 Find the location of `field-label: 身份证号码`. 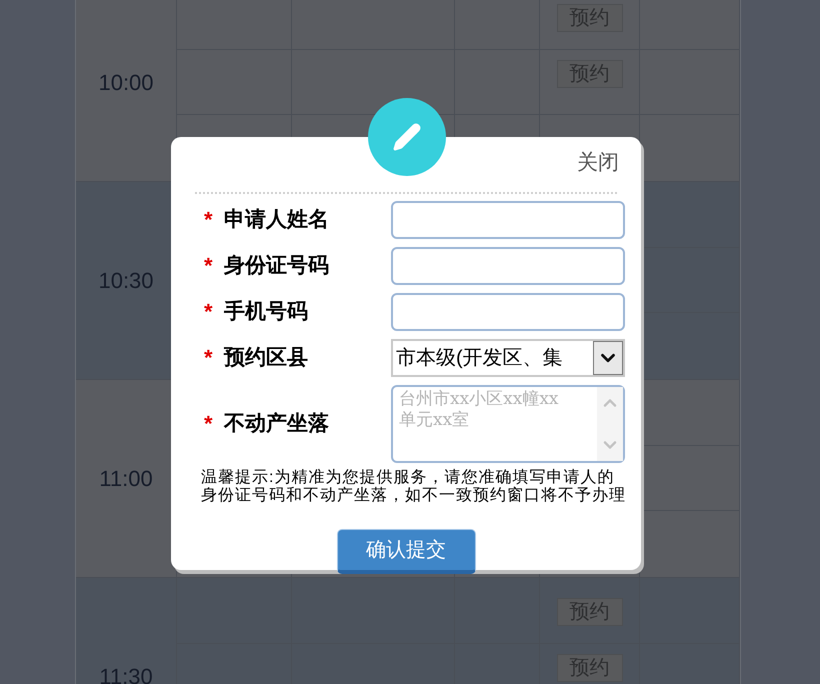

field-label: 身份证号码 is located at coordinates (277, 266).